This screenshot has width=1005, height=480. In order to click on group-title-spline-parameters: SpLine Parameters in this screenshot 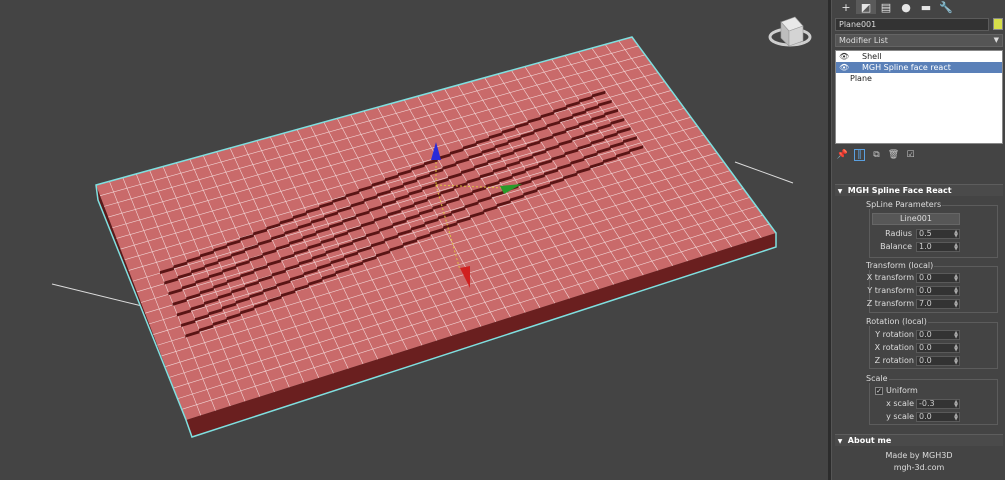, I will do `click(904, 204)`.